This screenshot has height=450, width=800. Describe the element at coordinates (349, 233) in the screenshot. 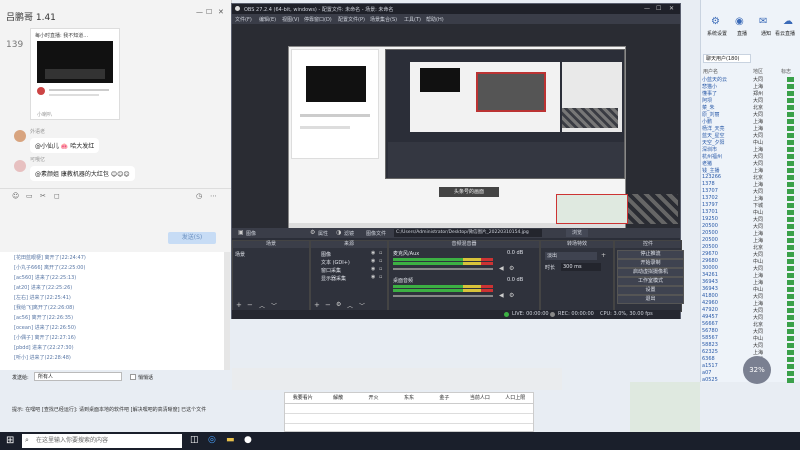

I see `filters-button: 滤镜` at that location.